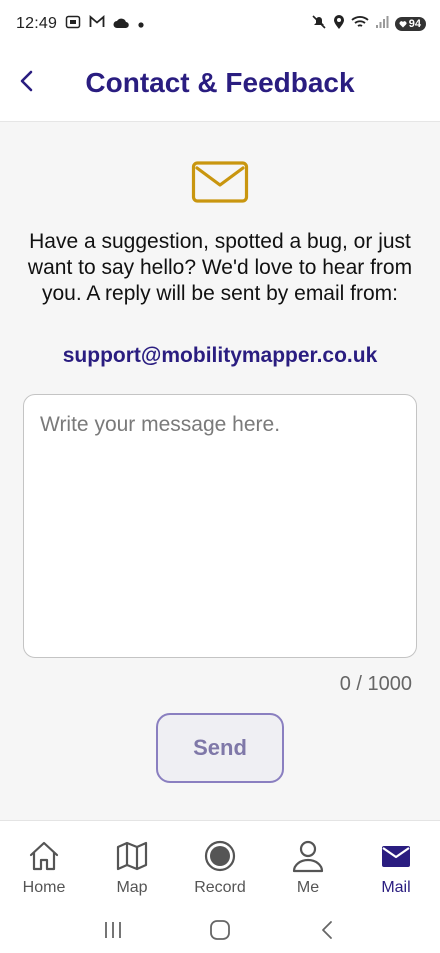 This screenshot has width=440, height=953. What do you see at coordinates (73, 24) in the screenshot?
I see `screenshot-icon` at bounding box center [73, 24].